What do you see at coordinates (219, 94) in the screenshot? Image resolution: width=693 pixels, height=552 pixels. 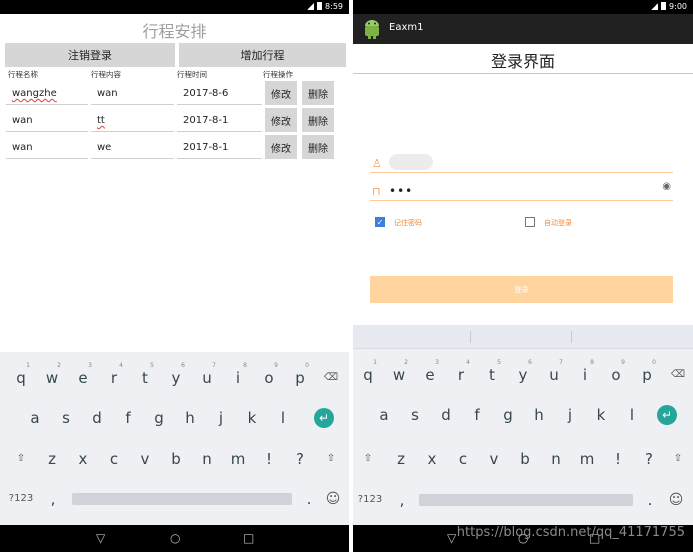 I see `schedule-time-field: 2017-8-6` at bounding box center [219, 94].